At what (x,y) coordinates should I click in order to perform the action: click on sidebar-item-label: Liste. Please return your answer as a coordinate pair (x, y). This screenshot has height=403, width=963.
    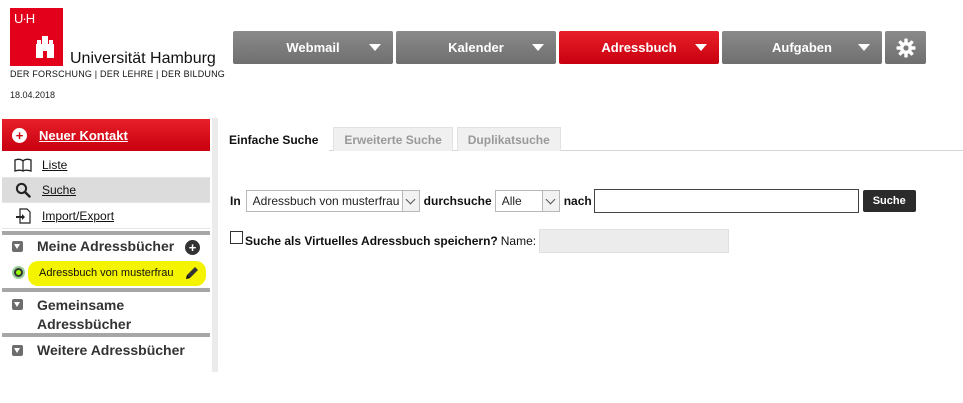
    Looking at the image, I should click on (55, 165).